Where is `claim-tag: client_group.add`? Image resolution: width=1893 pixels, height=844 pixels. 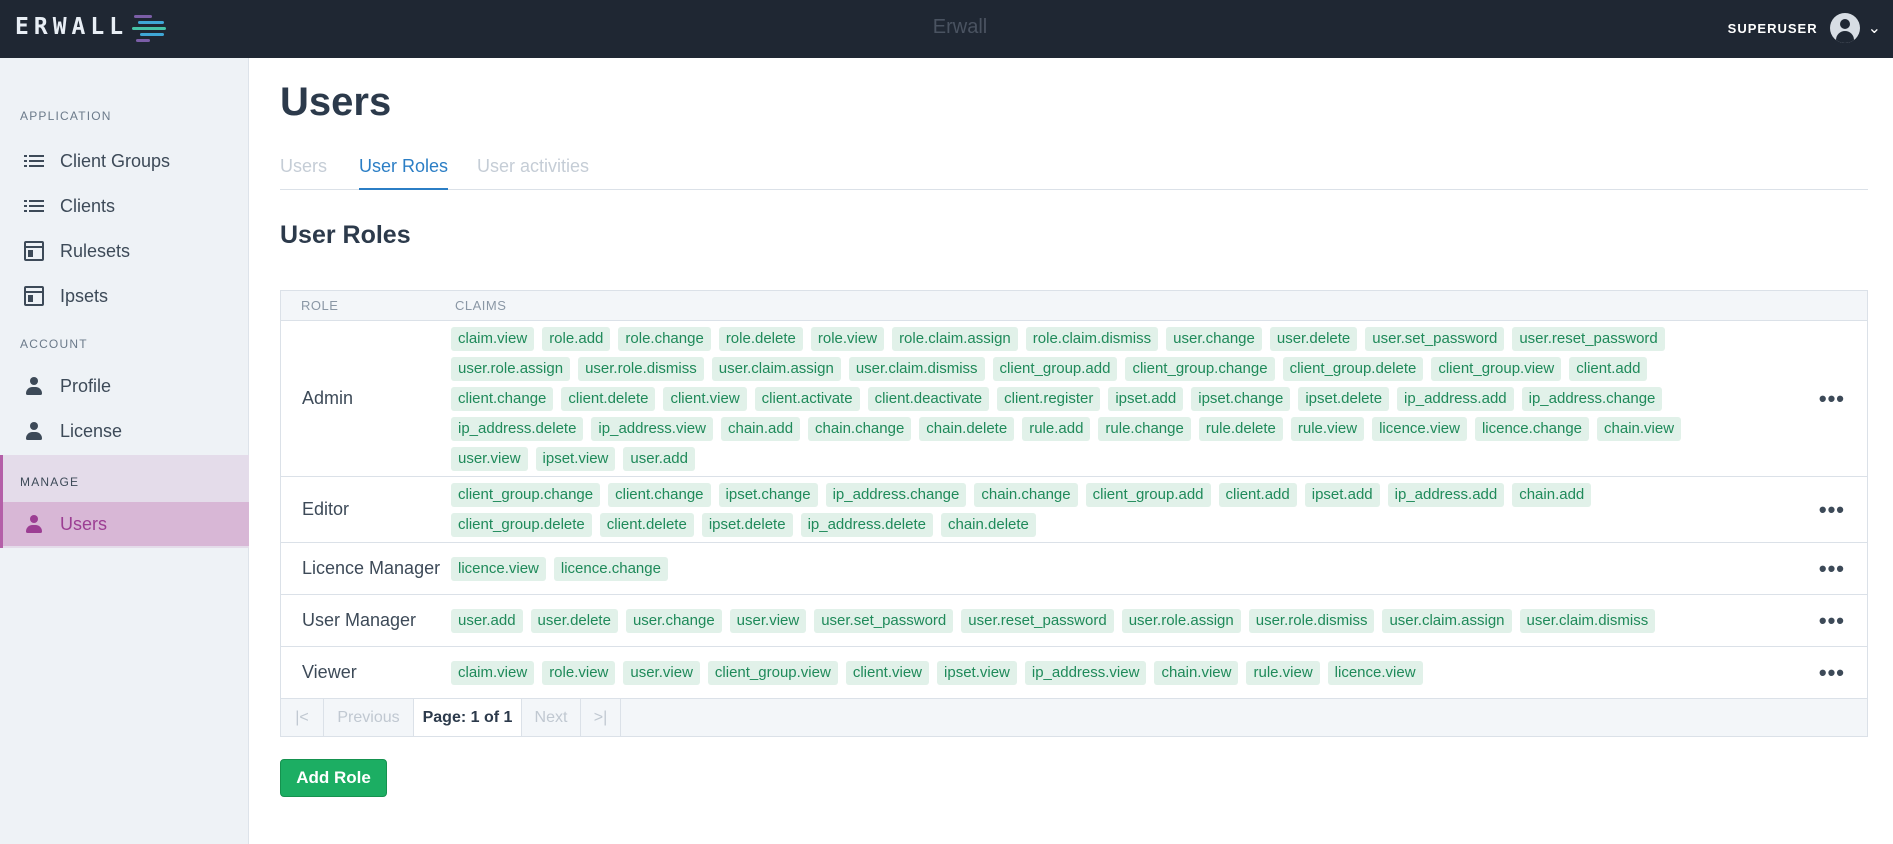
claim-tag: client_group.add is located at coordinates (1148, 495).